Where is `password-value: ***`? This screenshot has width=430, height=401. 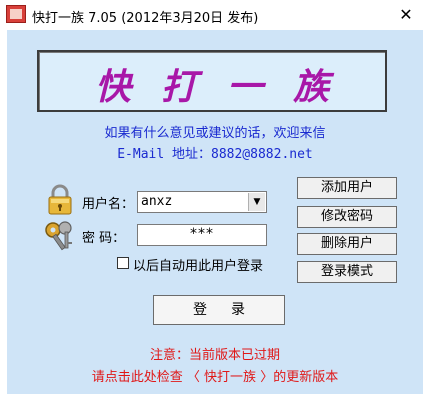 password-value: *** is located at coordinates (202, 234).